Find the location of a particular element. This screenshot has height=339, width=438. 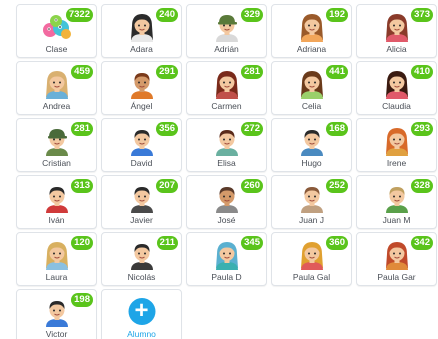

student-name: Paula Gal is located at coordinates (311, 277).